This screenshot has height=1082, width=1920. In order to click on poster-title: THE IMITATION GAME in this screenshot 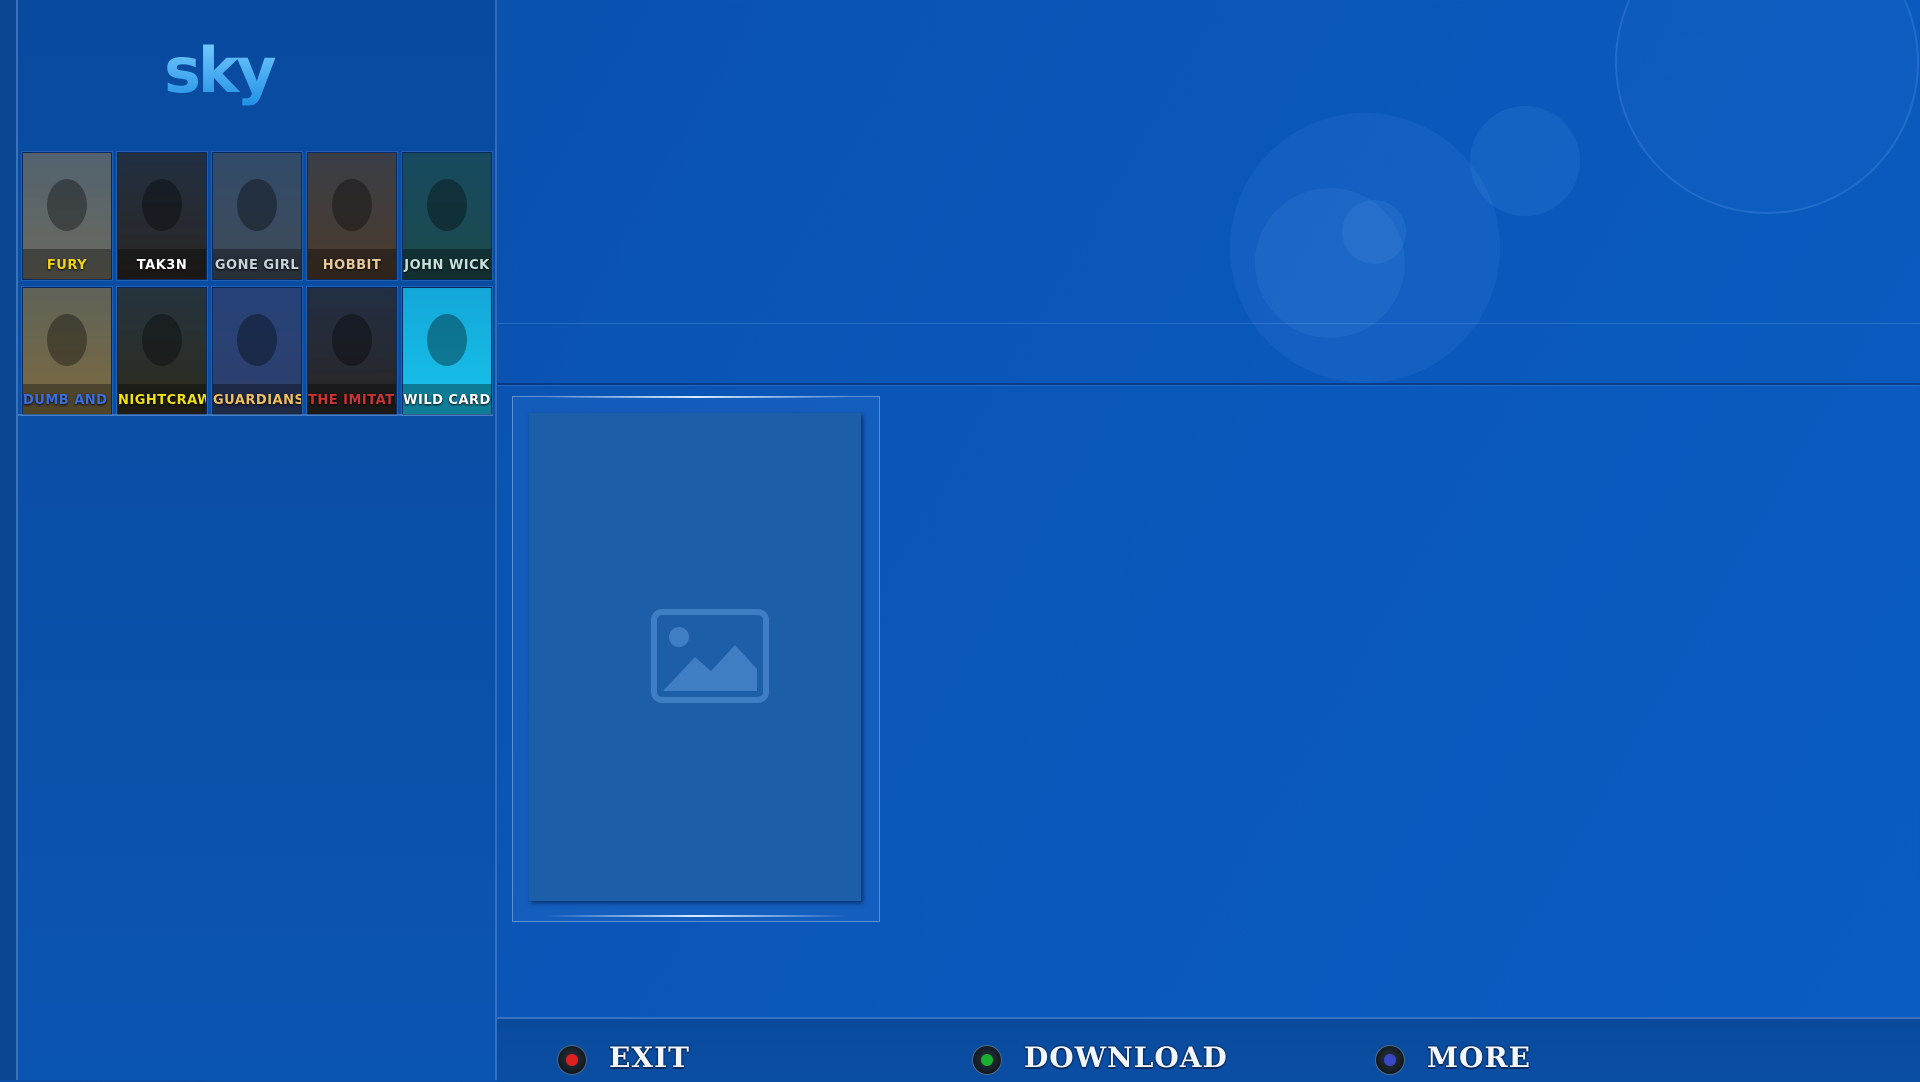, I will do `click(352, 400)`.